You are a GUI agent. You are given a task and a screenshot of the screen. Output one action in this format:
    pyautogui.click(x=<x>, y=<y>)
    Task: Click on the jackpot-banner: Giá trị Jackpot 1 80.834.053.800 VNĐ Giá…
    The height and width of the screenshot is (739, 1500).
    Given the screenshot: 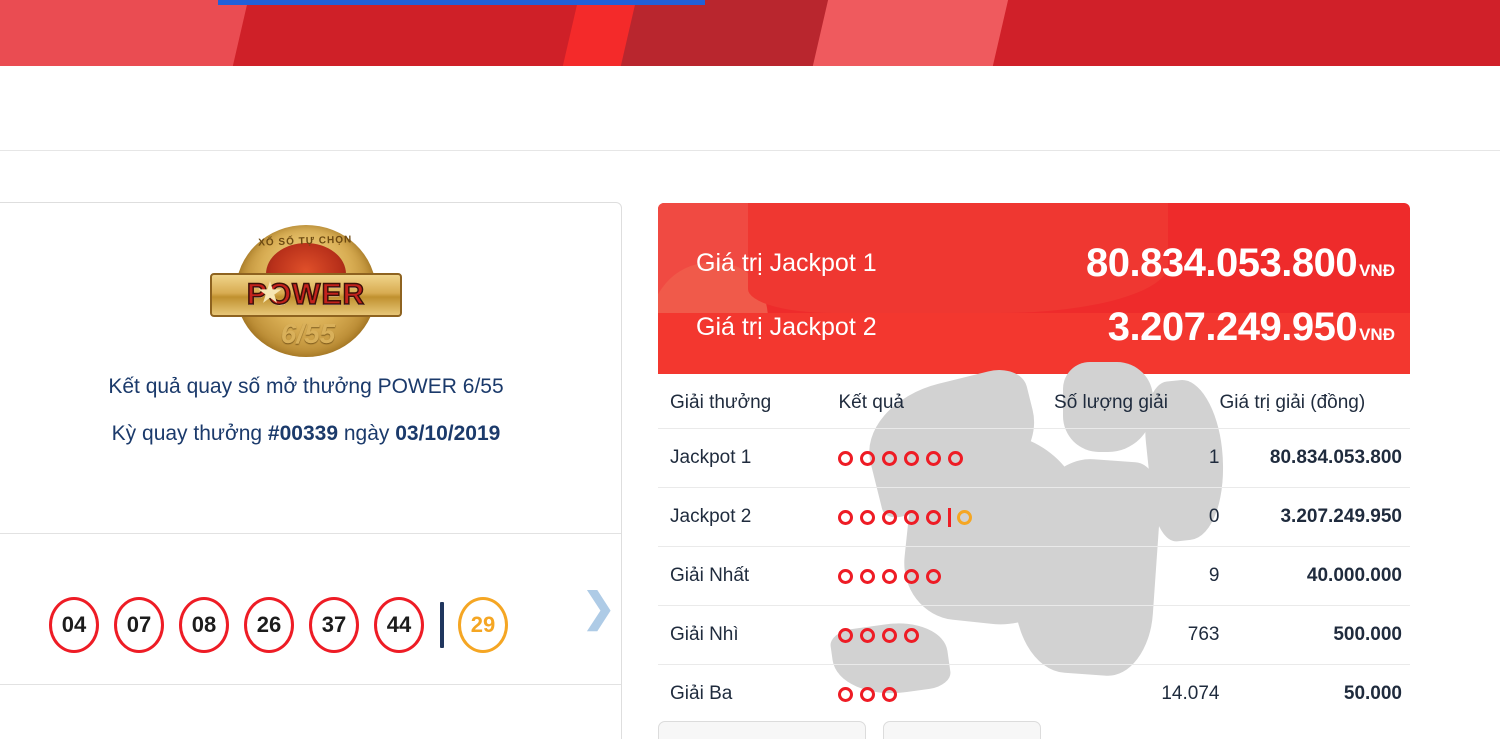 What is the action you would take?
    pyautogui.click(x=1034, y=288)
    